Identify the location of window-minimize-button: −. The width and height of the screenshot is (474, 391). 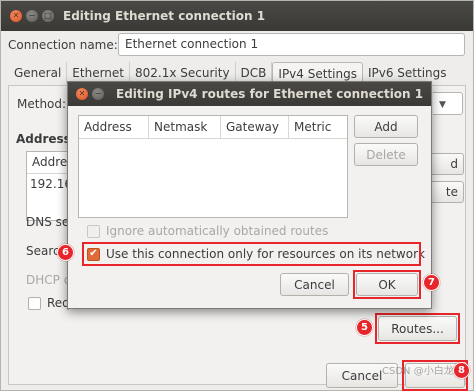
(32, 16).